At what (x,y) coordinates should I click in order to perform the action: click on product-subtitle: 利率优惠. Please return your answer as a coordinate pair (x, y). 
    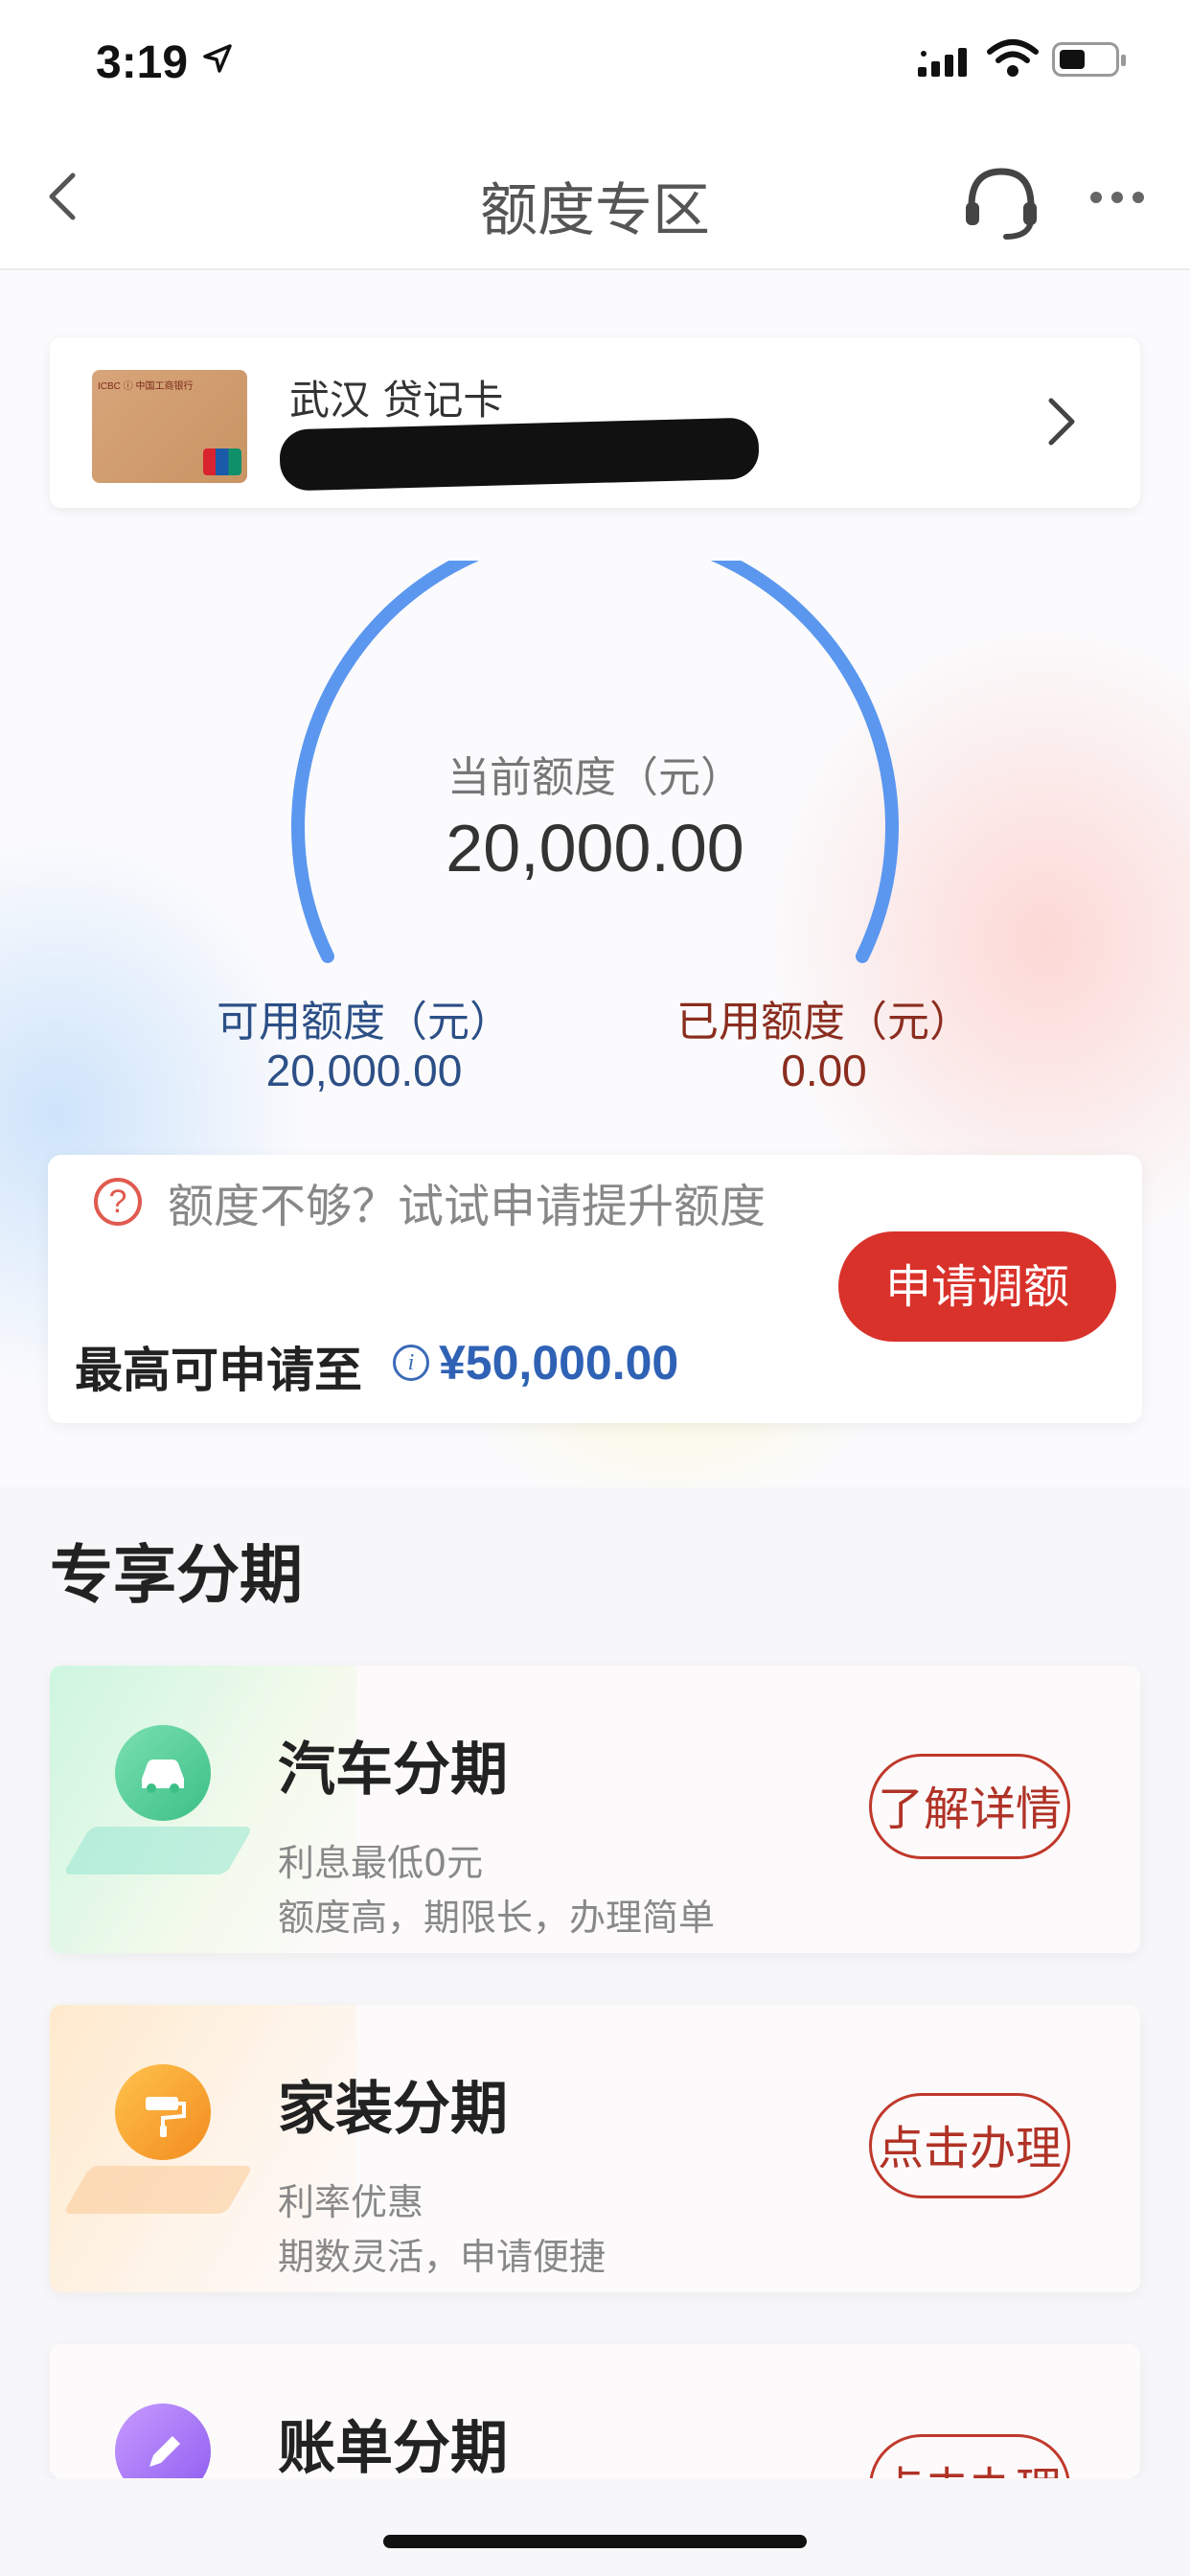
    Looking at the image, I should click on (351, 2202).